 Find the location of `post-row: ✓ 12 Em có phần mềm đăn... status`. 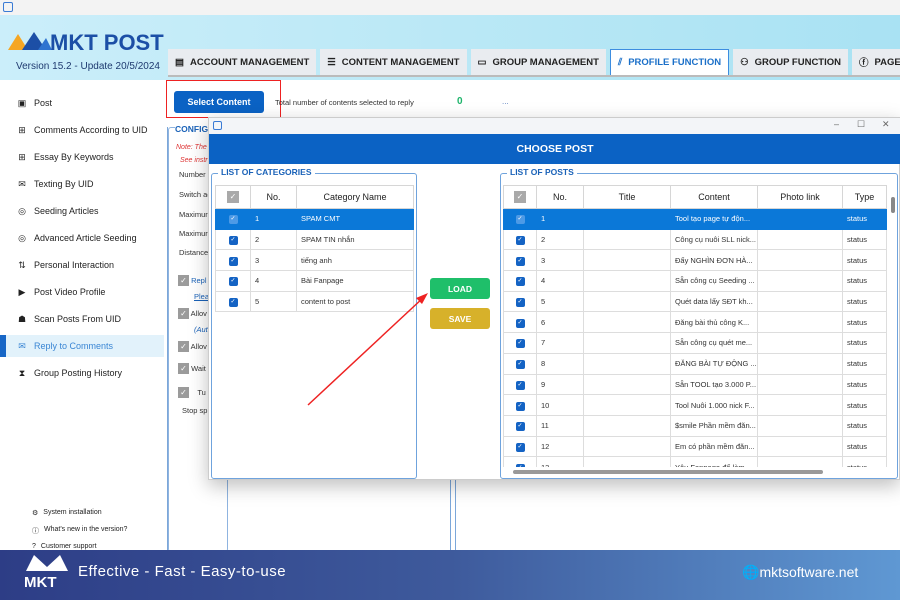

post-row: ✓ 12 Em có phần mềm đăn... status is located at coordinates (695, 446).